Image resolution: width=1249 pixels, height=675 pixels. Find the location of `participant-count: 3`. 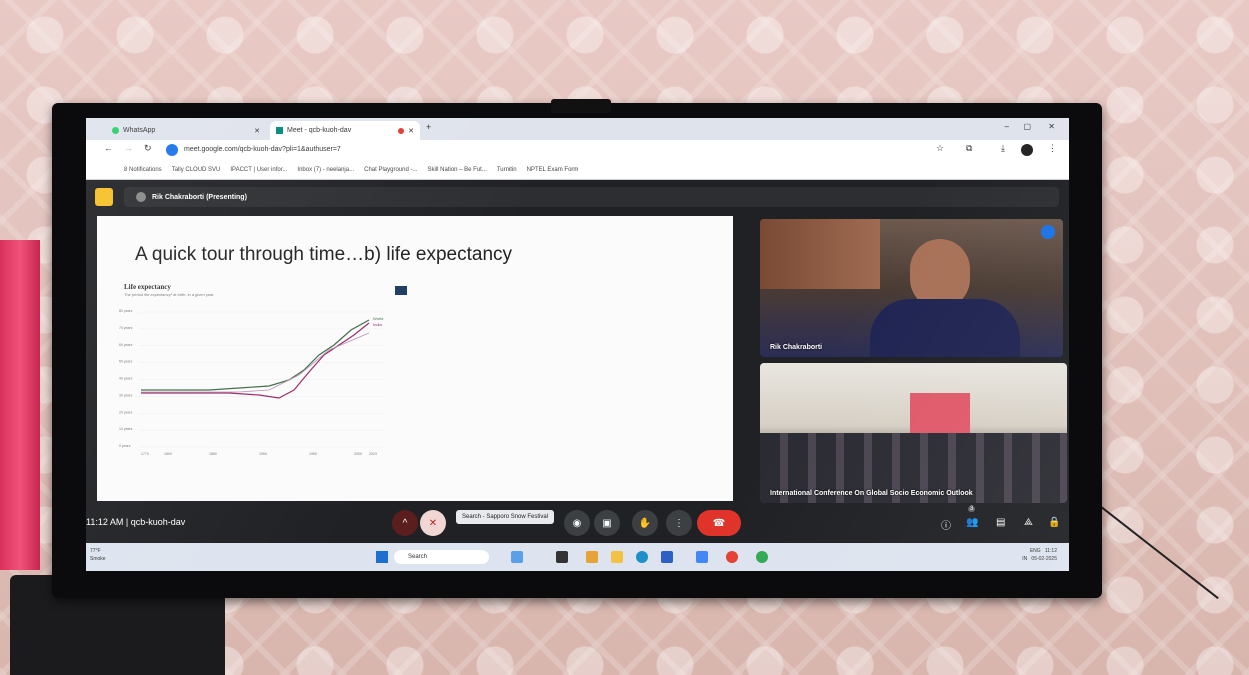

participant-count: 3 is located at coordinates (972, 509).